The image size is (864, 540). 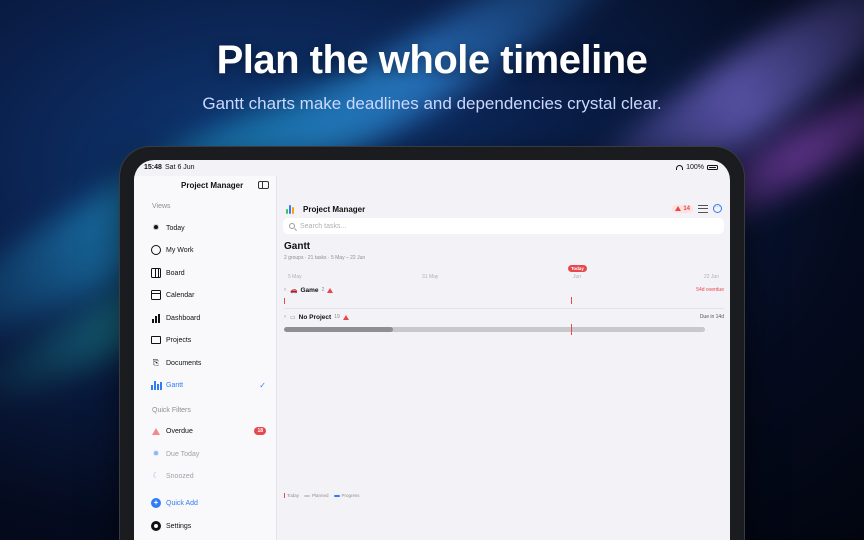 I want to click on sidebar-item-label: Today, so click(x=175, y=228).